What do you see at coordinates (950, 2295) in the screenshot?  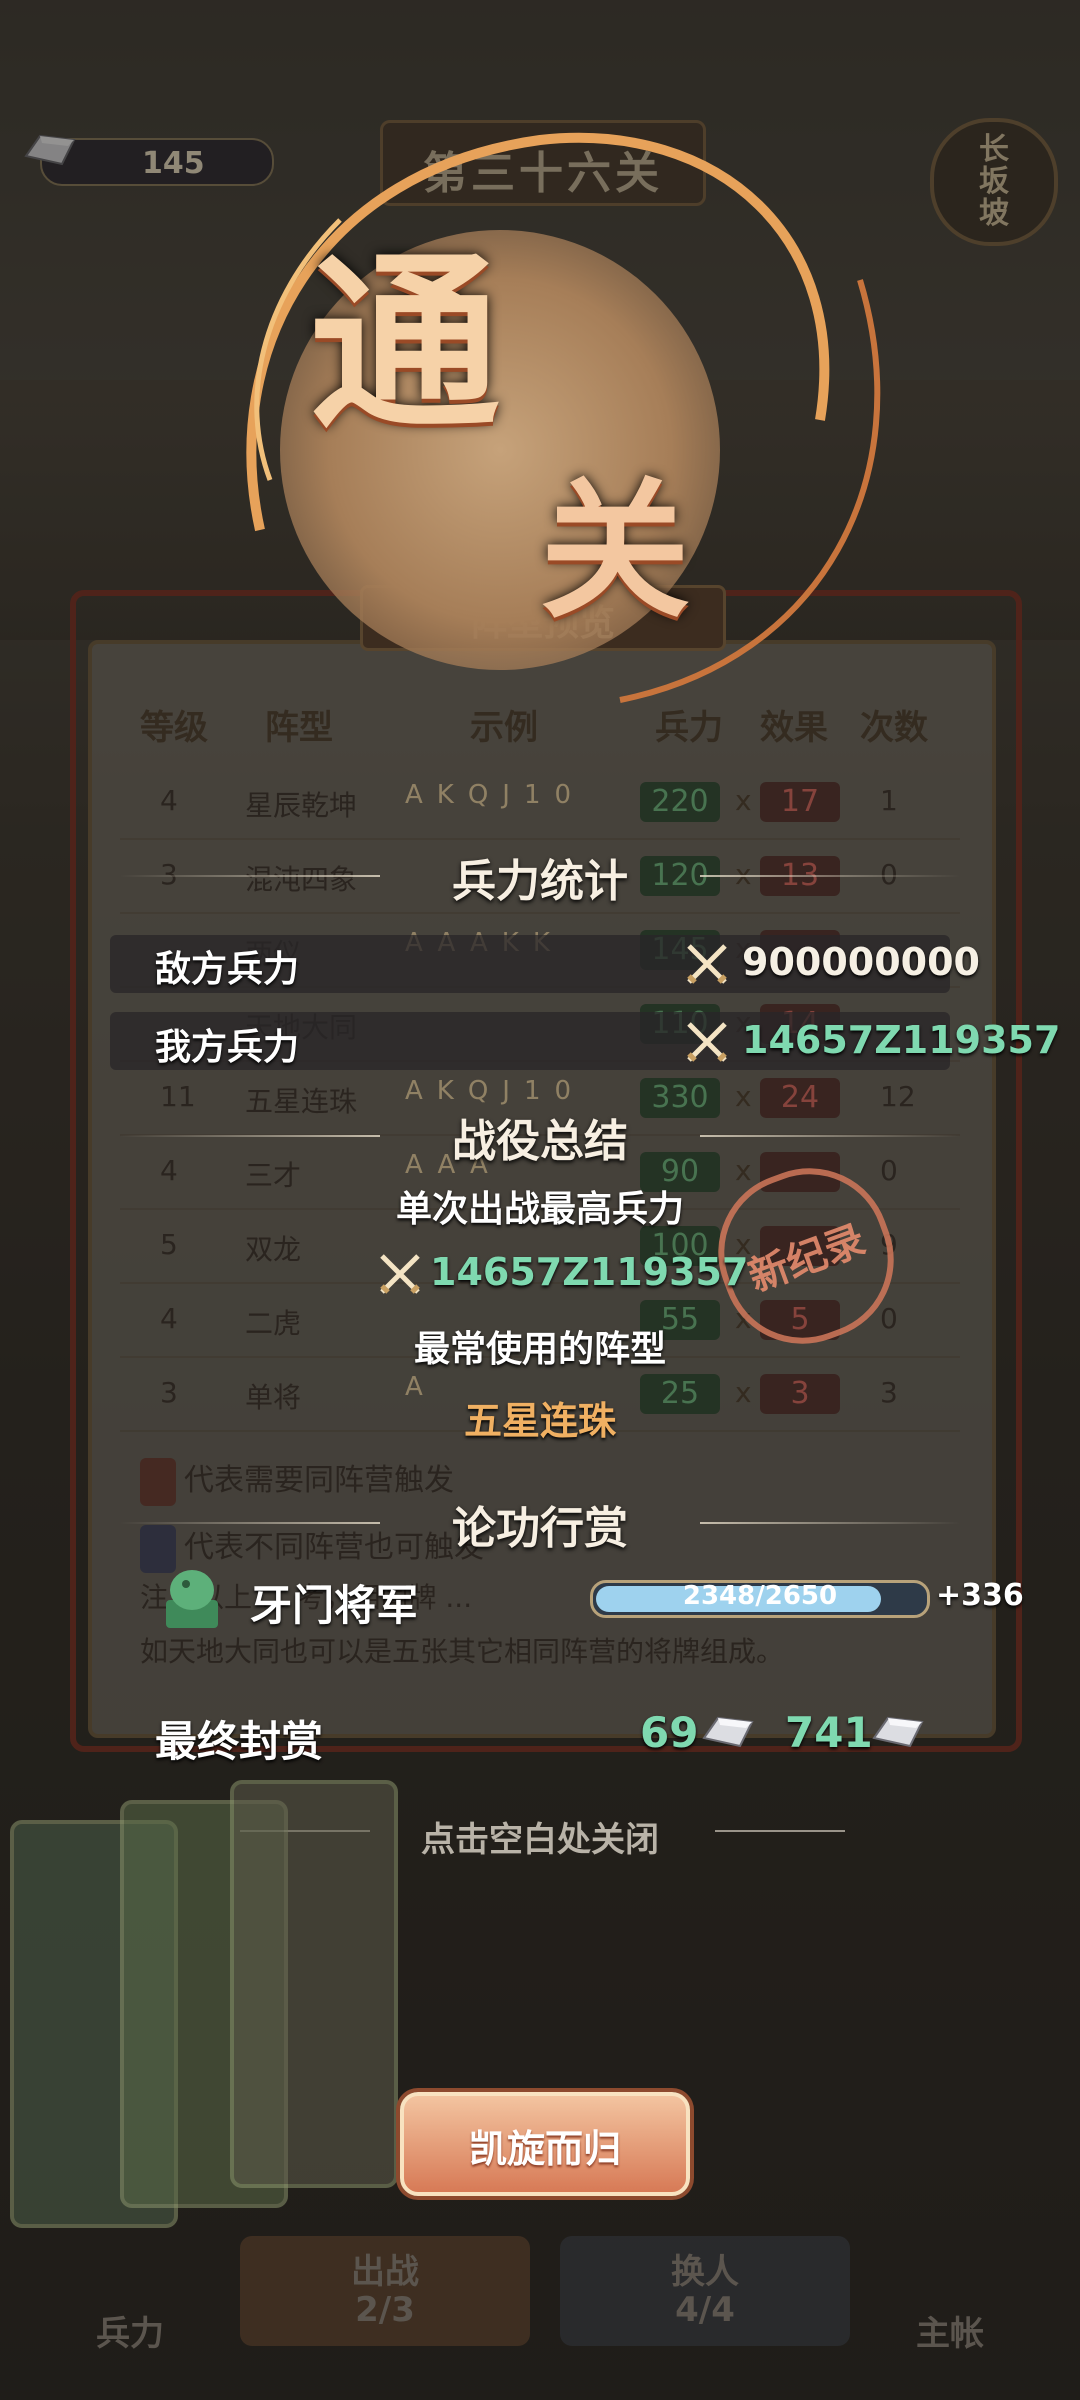 I see `main-tent-button: 主帐` at bounding box center [950, 2295].